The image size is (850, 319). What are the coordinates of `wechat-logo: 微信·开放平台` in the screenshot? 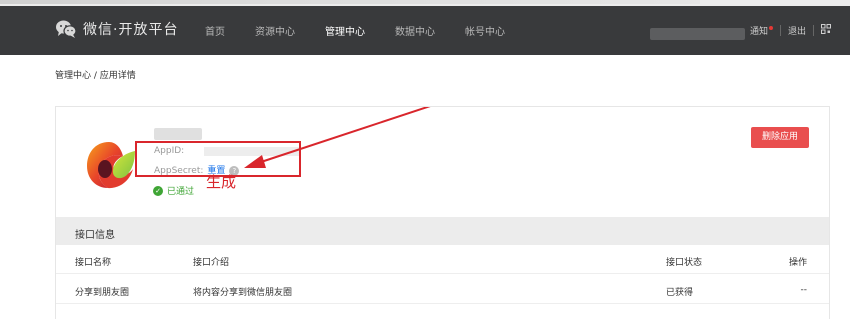 It's located at (116, 29).